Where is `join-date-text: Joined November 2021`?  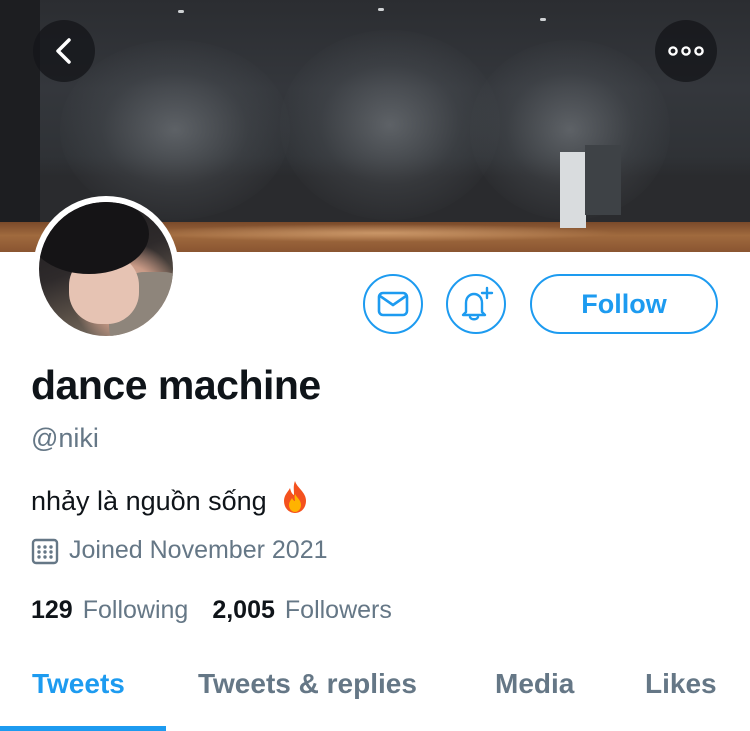 join-date-text: Joined November 2021 is located at coordinates (198, 550).